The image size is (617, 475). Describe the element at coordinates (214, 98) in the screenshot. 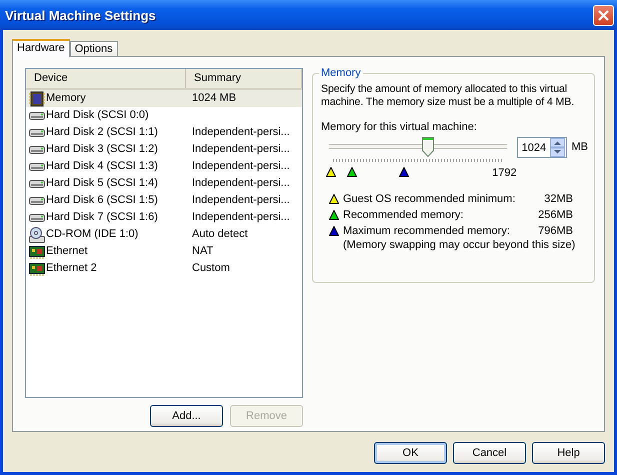

I see `device-summary: 1024 MB` at that location.